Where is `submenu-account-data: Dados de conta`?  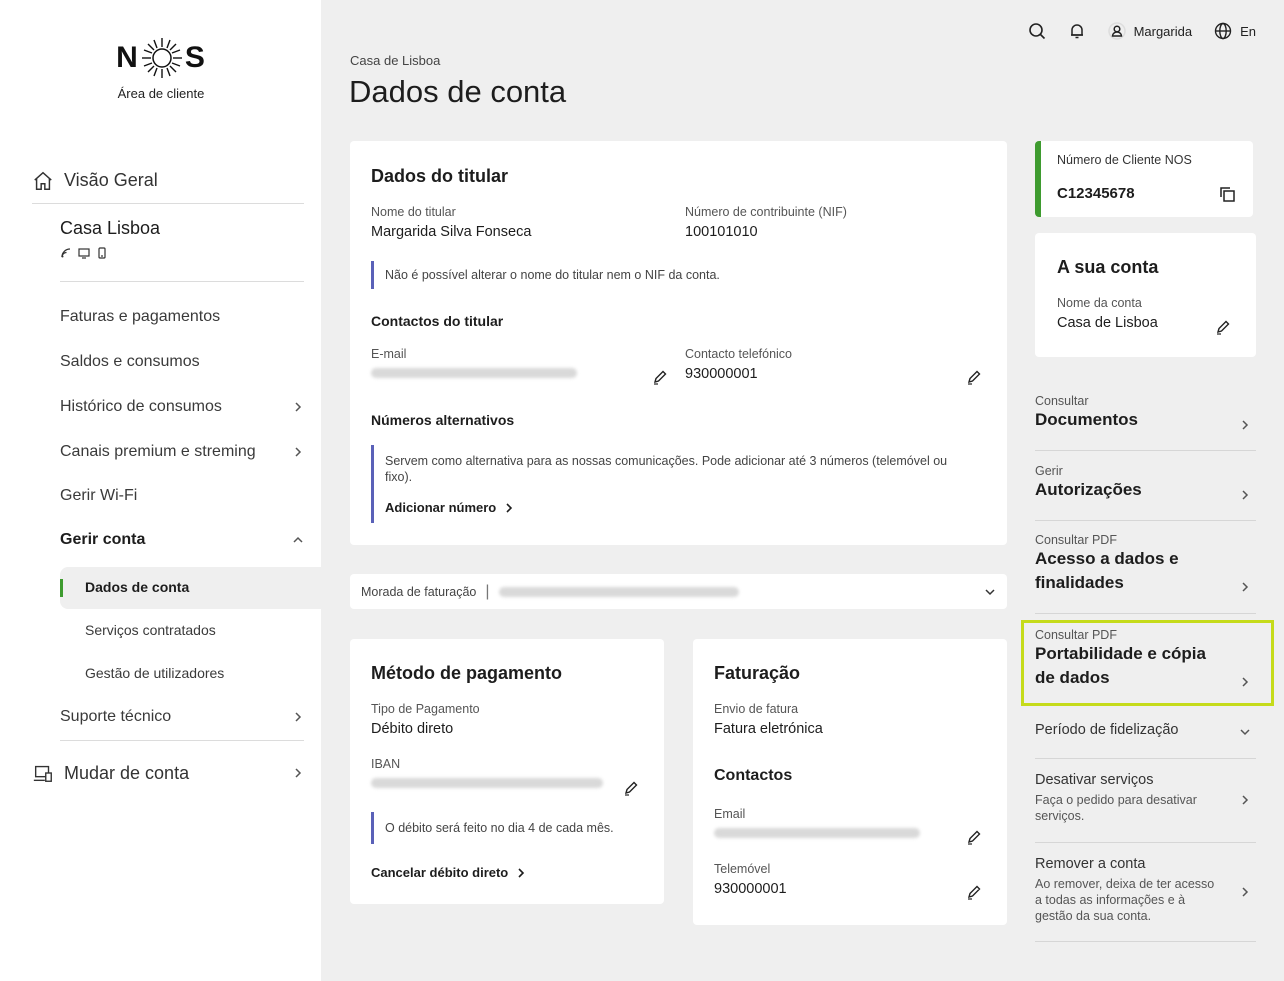 submenu-account-data: Dados de conta is located at coordinates (190, 588).